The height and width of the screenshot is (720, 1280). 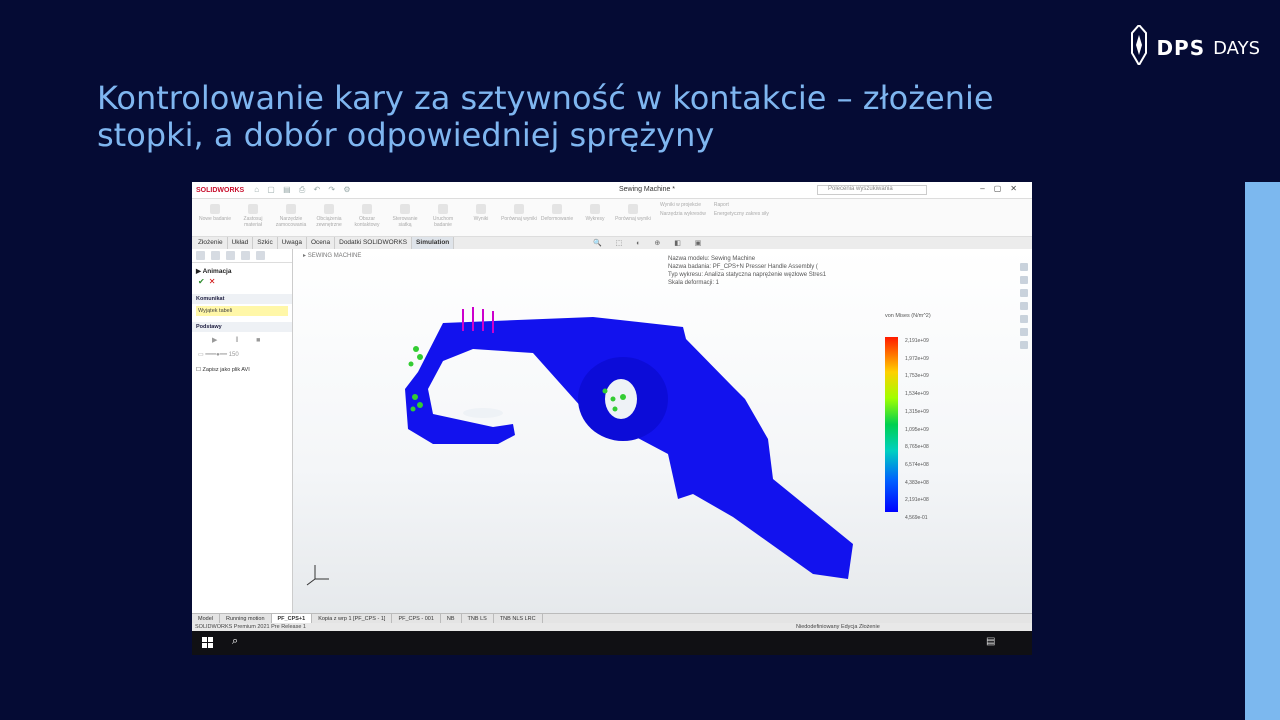 What do you see at coordinates (200, 255) in the screenshot?
I see `feature-tree-icon` at bounding box center [200, 255].